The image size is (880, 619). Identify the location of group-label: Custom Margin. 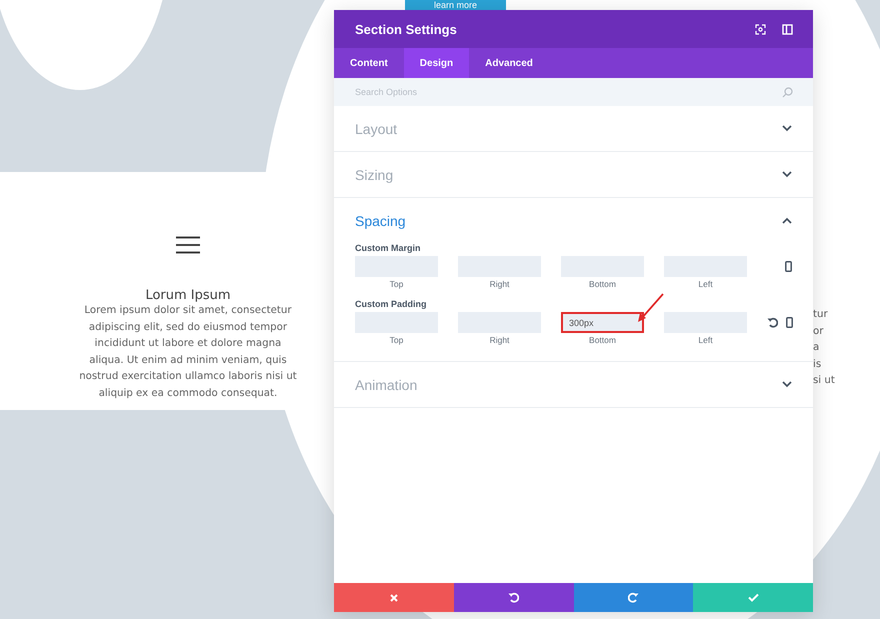
(388, 248).